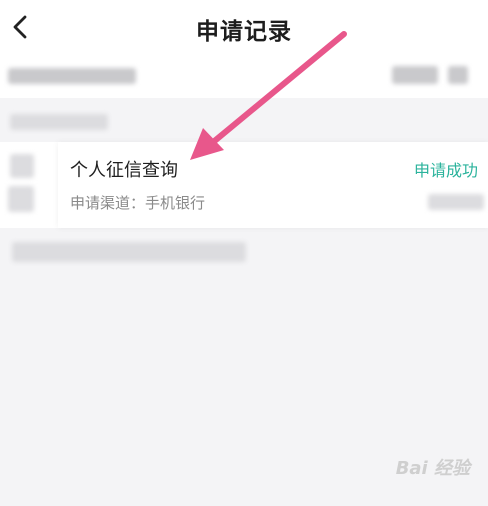 Image resolution: width=488 pixels, height=506 pixels. What do you see at coordinates (124, 170) in the screenshot?
I see `record-title: 个人征信查询` at bounding box center [124, 170].